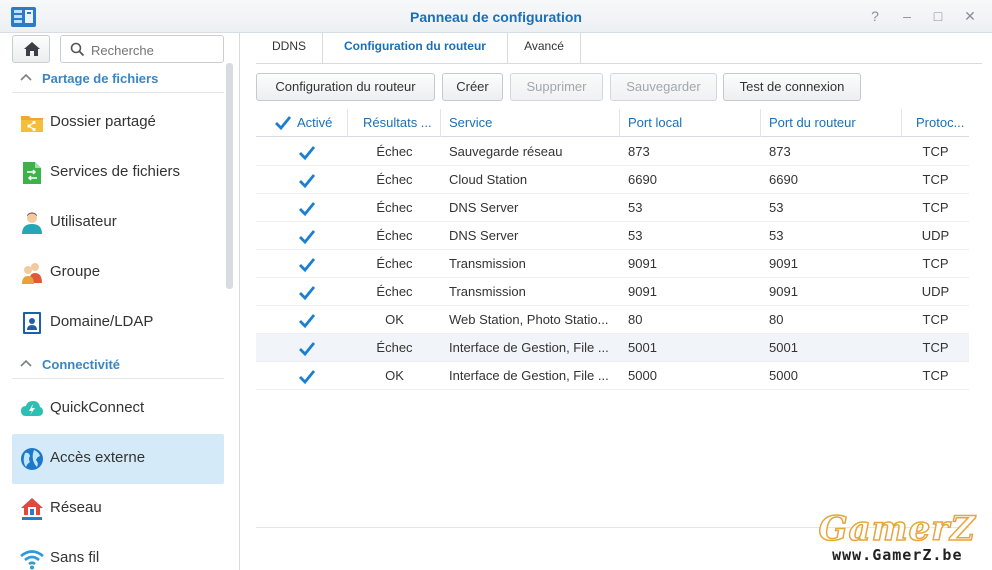 The image size is (992, 570). I want to click on sidebar-item-label: Domaine/LDAP, so click(102, 321).